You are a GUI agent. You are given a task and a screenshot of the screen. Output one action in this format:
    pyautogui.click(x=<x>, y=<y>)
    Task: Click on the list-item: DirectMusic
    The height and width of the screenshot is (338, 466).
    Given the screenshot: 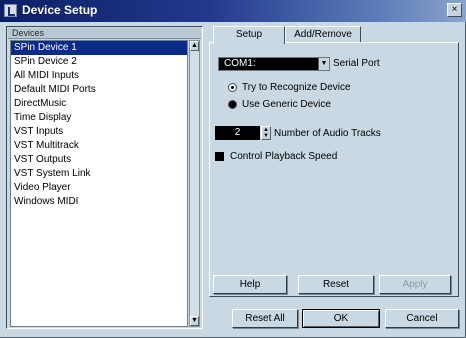 What is the action you would take?
    pyautogui.click(x=99, y=104)
    